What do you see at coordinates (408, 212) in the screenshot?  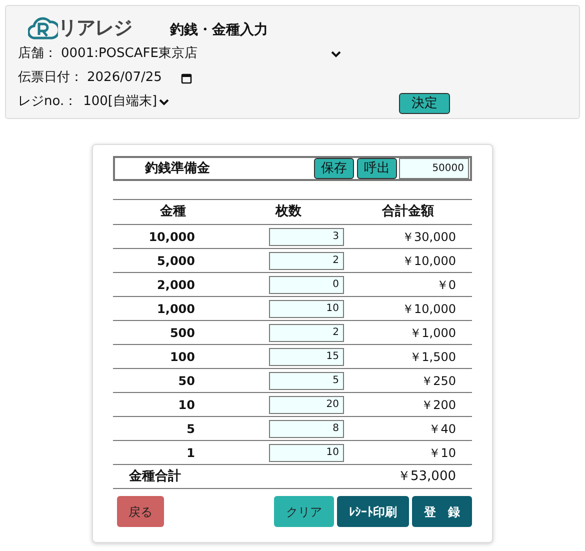 I see `column-header: 合計金額` at bounding box center [408, 212].